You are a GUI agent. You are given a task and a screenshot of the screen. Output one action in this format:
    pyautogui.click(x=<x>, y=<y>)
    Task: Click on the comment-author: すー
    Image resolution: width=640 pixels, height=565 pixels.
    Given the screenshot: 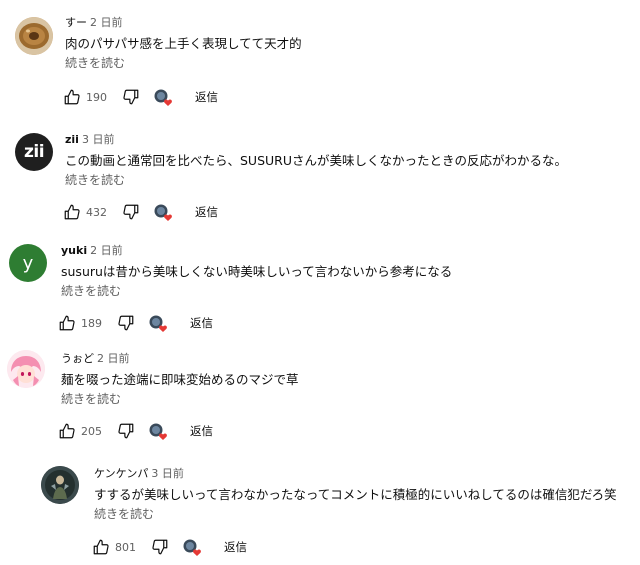 What is the action you would take?
    pyautogui.click(x=76, y=22)
    